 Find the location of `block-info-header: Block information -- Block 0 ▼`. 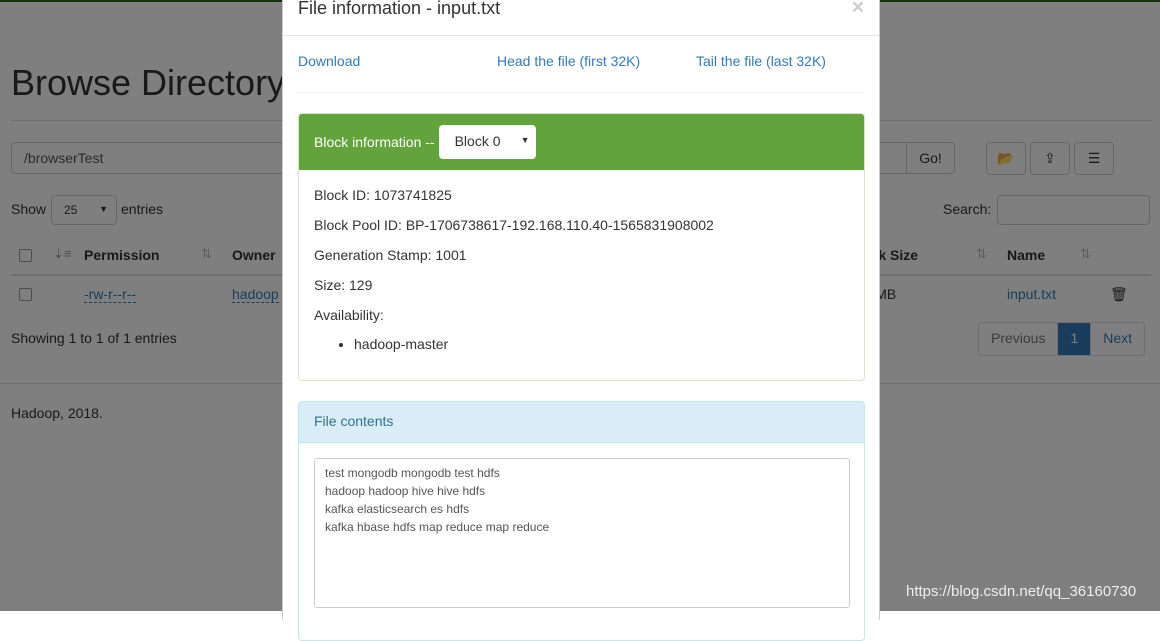

block-info-header: Block information -- Block 0 ▼ is located at coordinates (581, 142).